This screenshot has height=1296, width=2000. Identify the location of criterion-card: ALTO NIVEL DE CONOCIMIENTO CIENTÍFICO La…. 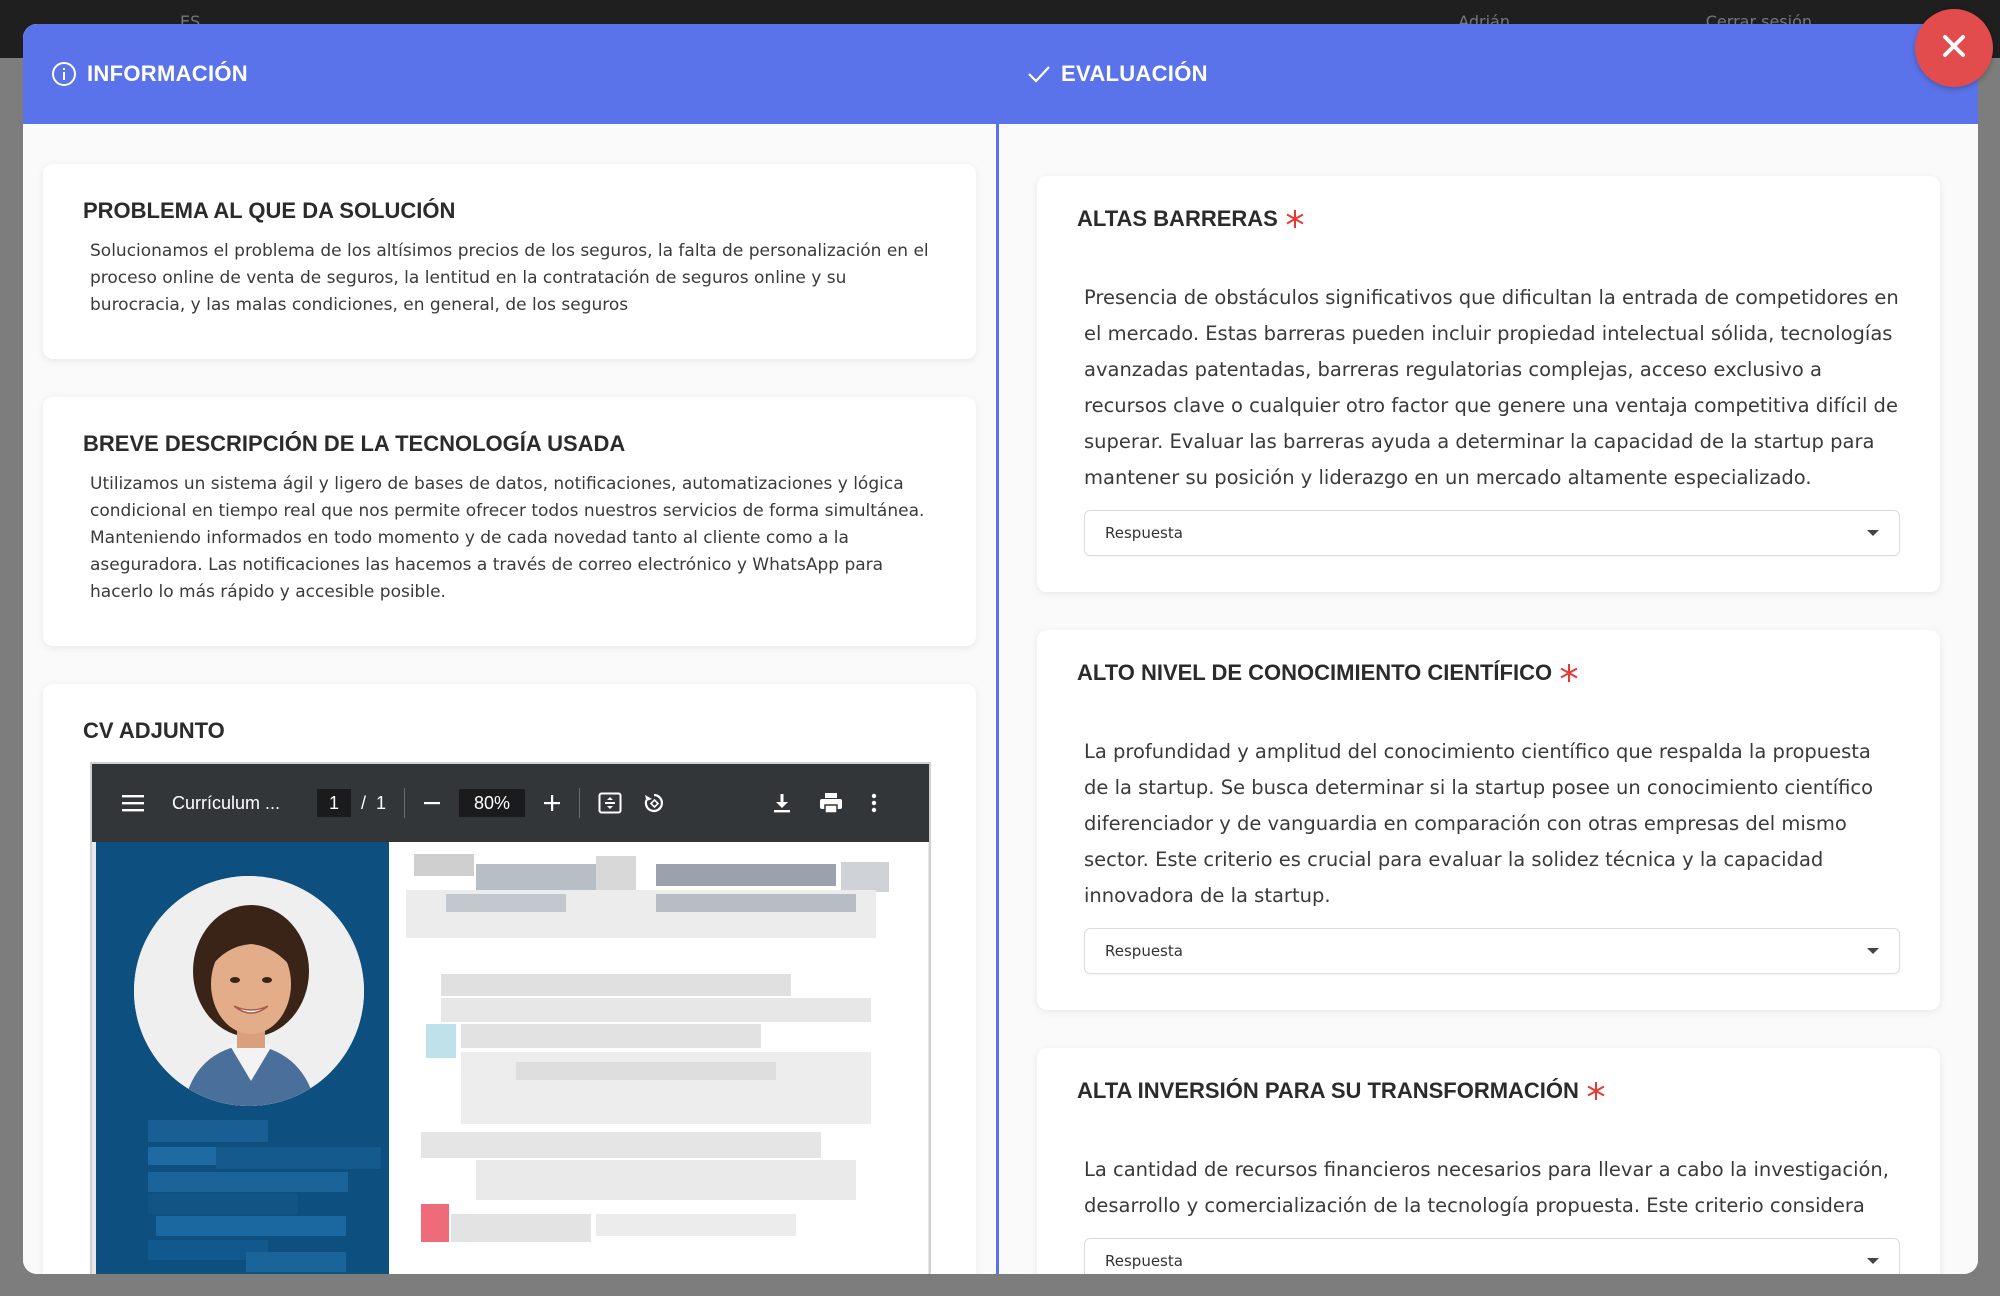
(1488, 820).